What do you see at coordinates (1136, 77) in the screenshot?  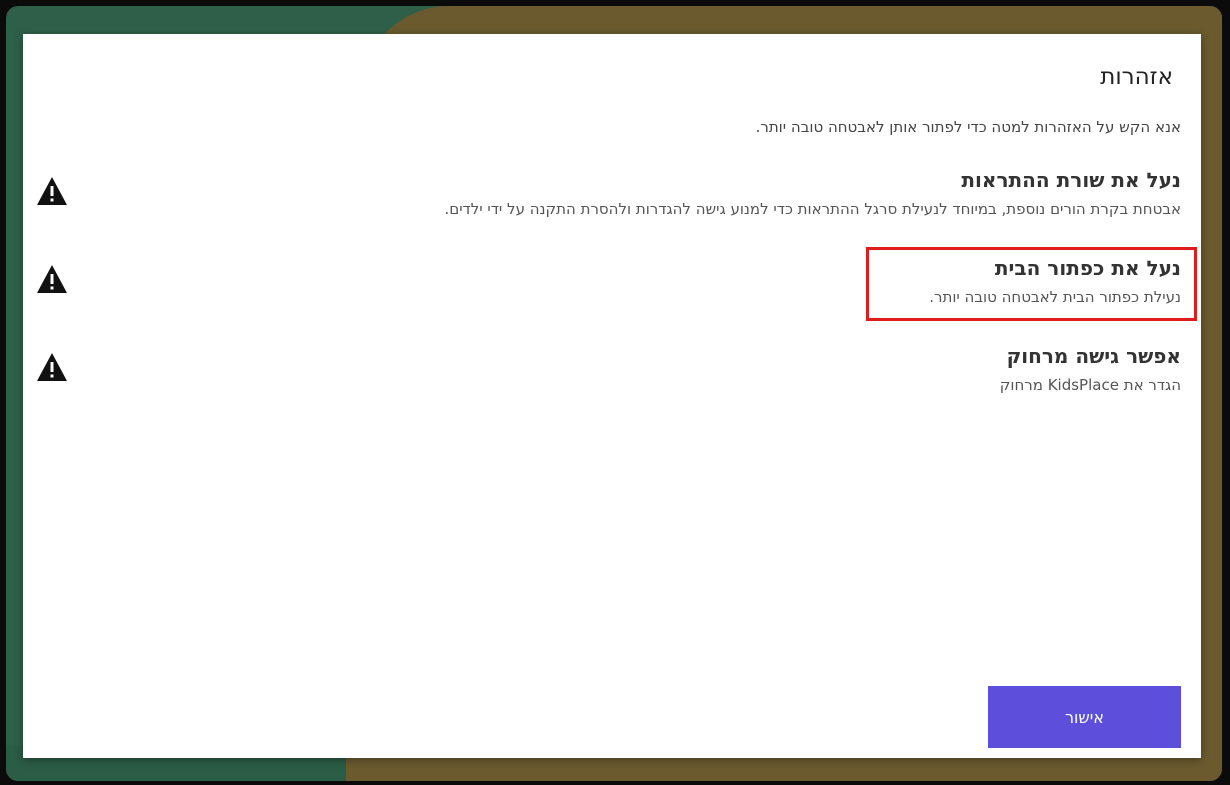 I see `dialog-title: אזהרות` at bounding box center [1136, 77].